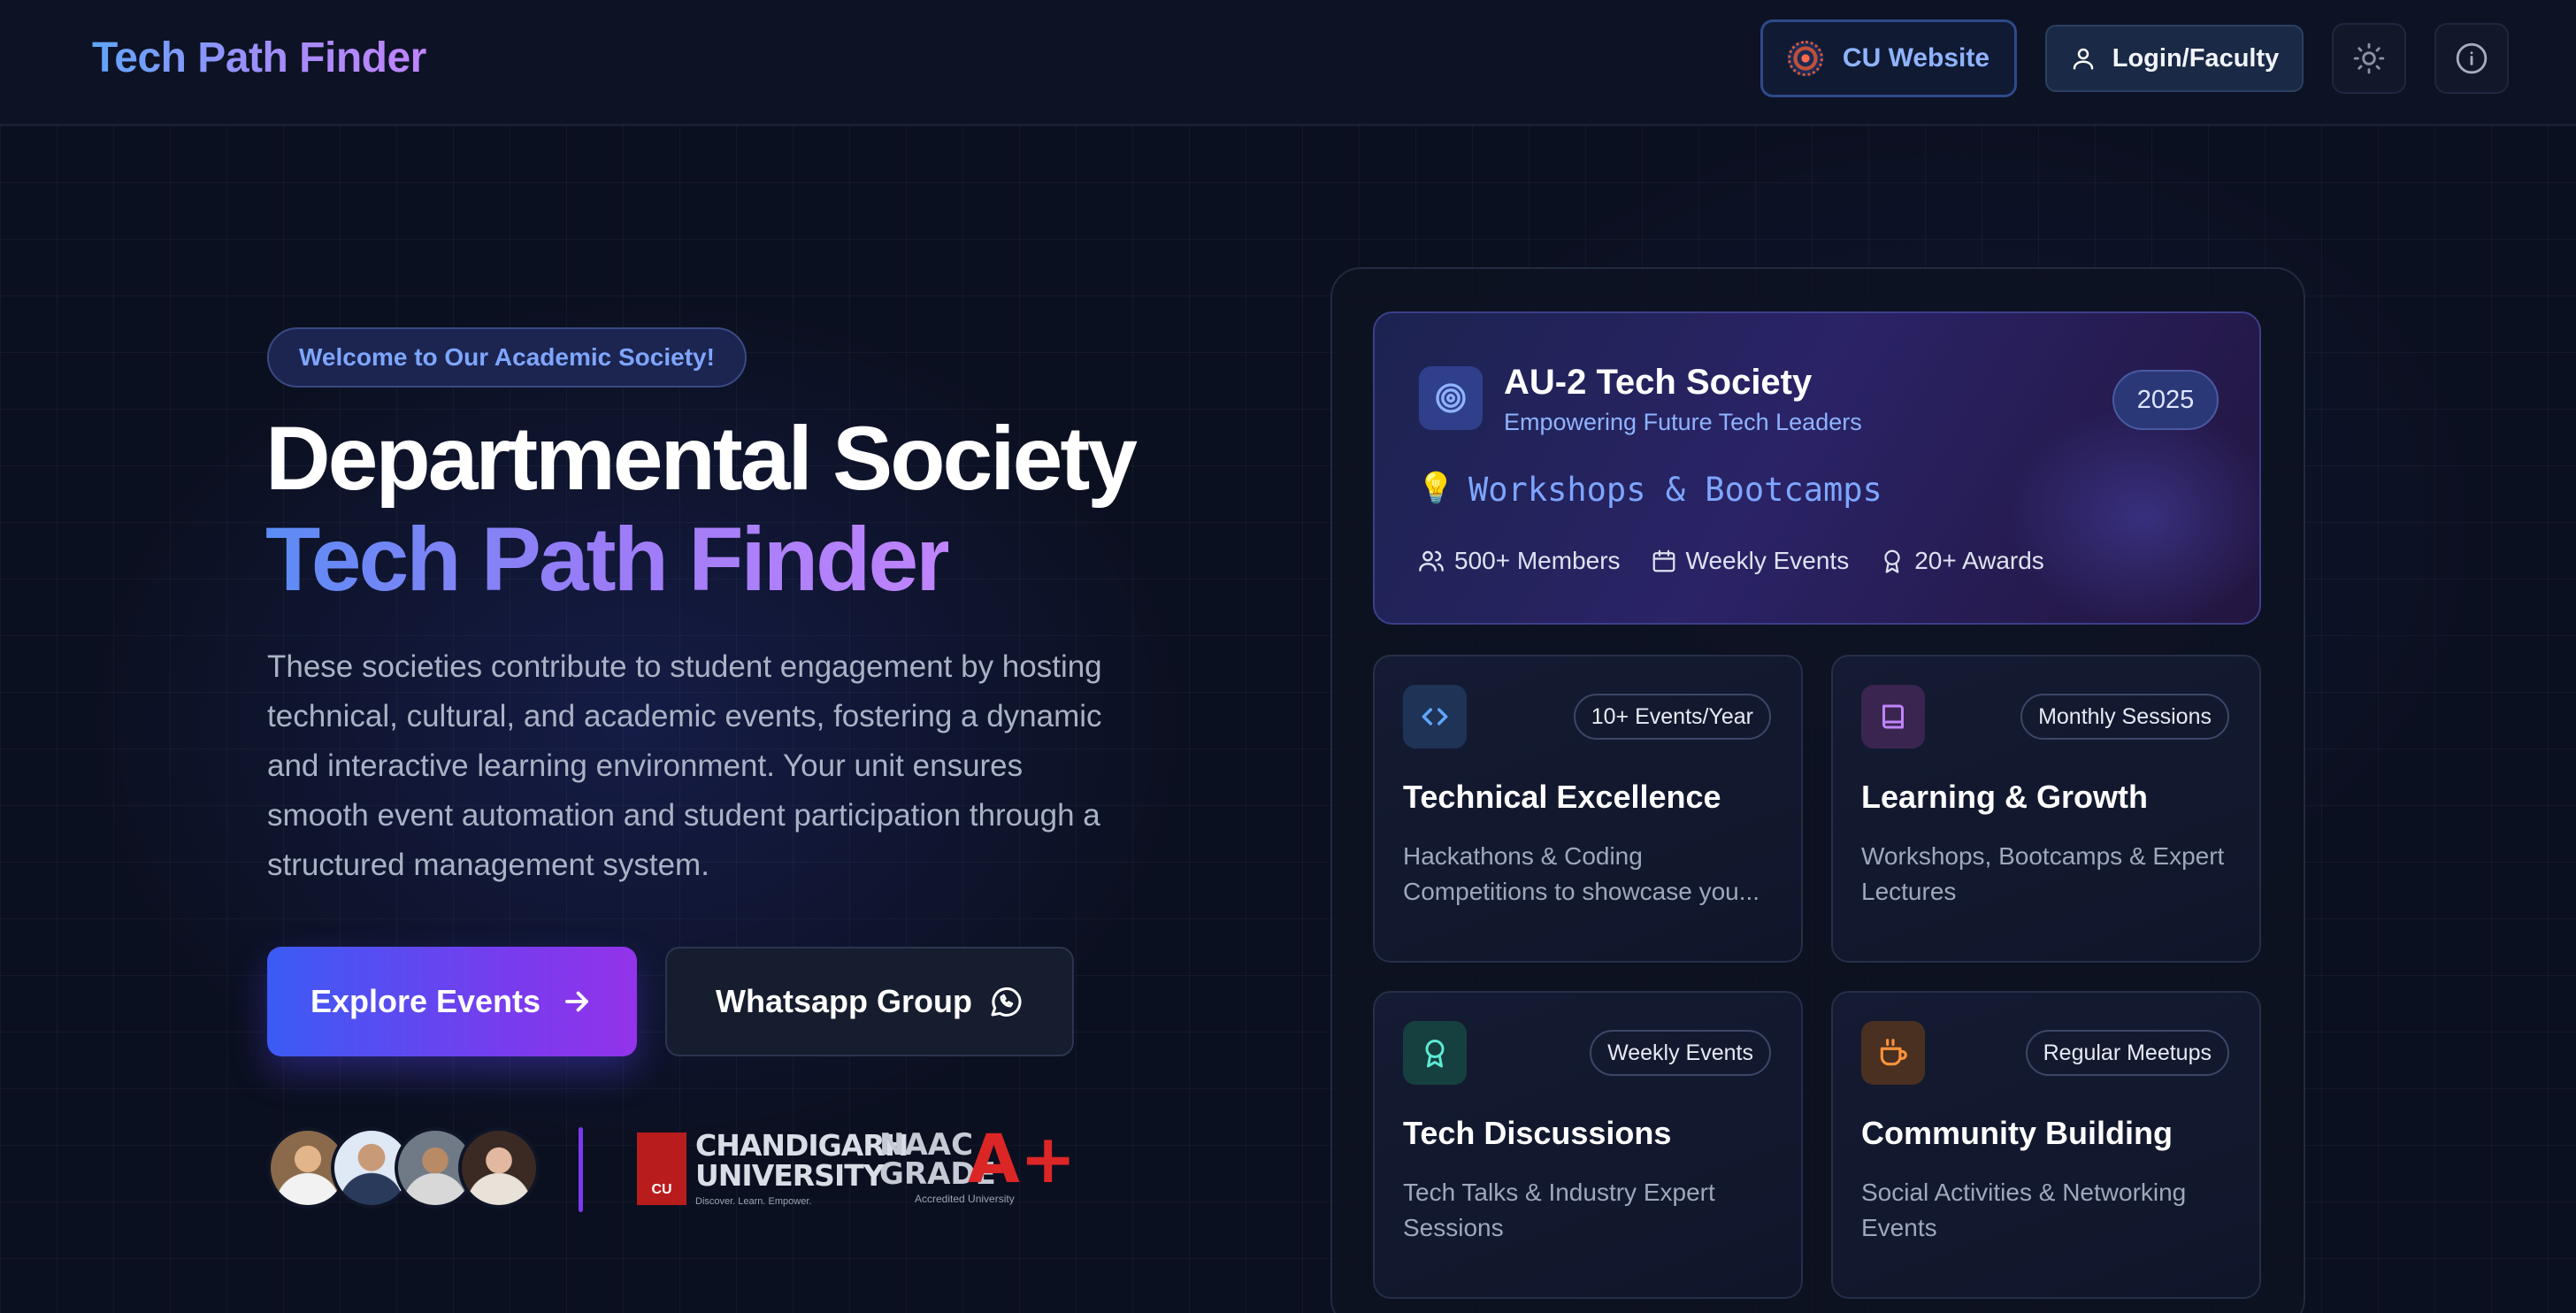  Describe the element at coordinates (1537, 1133) in the screenshot. I see `card-title: Tech Discussions` at that location.